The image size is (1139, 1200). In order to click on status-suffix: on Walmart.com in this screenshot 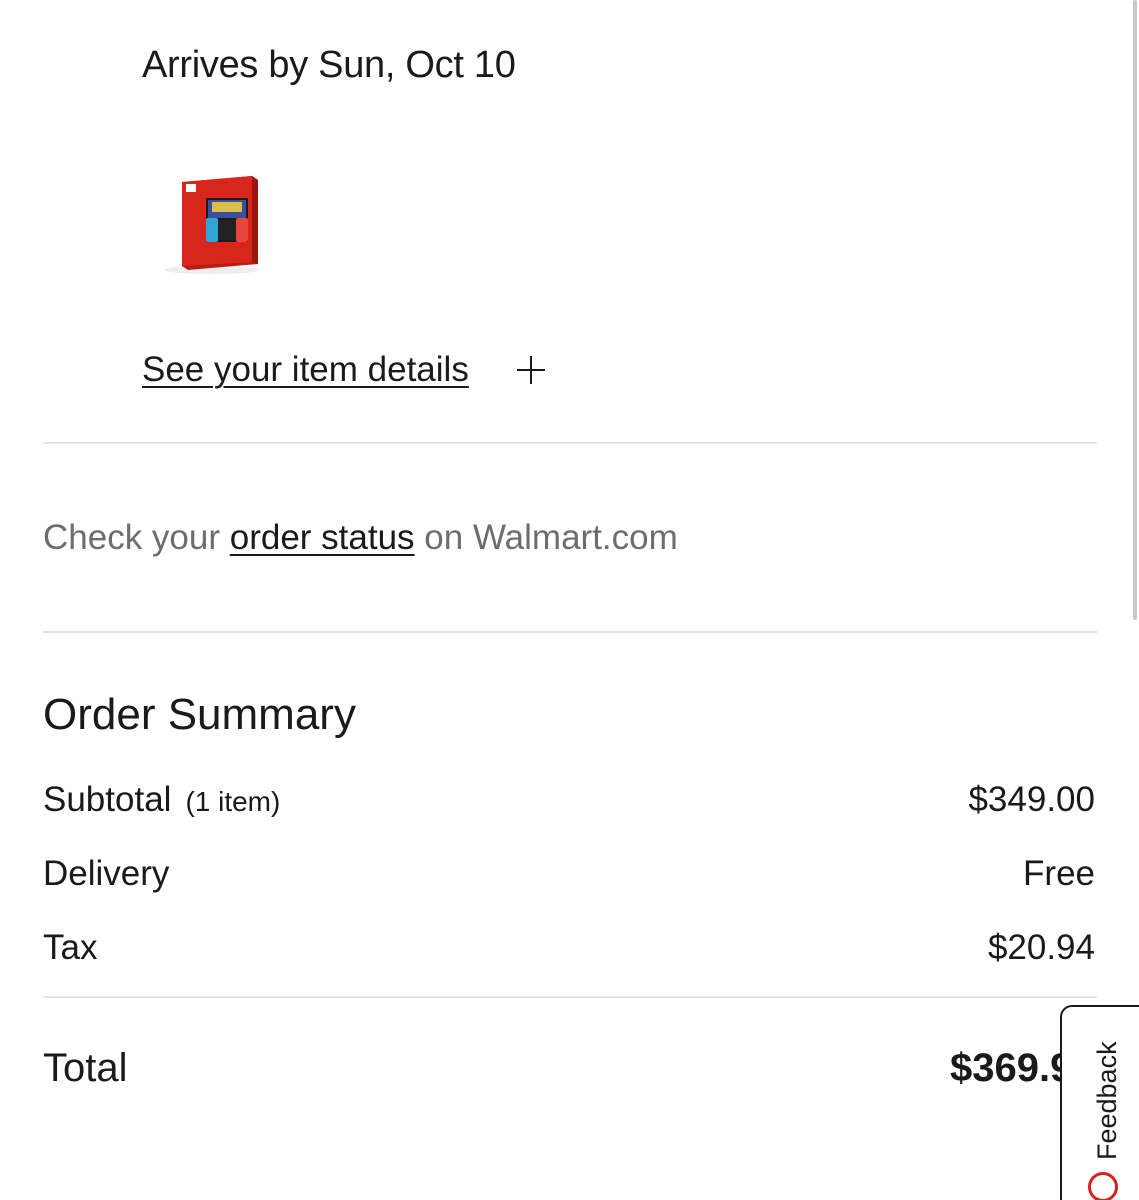, I will do `click(546, 537)`.